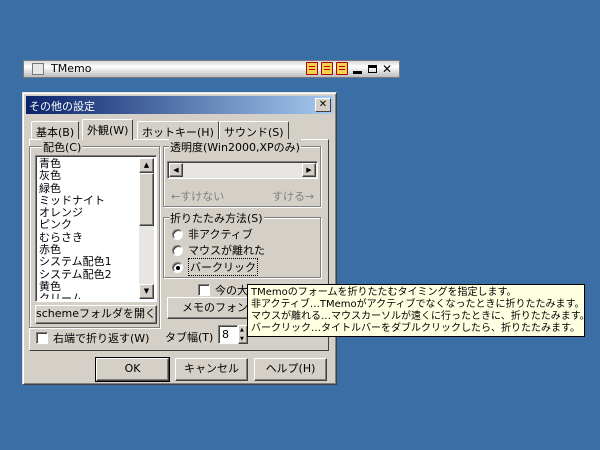 The width and height of the screenshot is (600, 450). I want to click on color-scheme-label: 配色(C), so click(62, 147).